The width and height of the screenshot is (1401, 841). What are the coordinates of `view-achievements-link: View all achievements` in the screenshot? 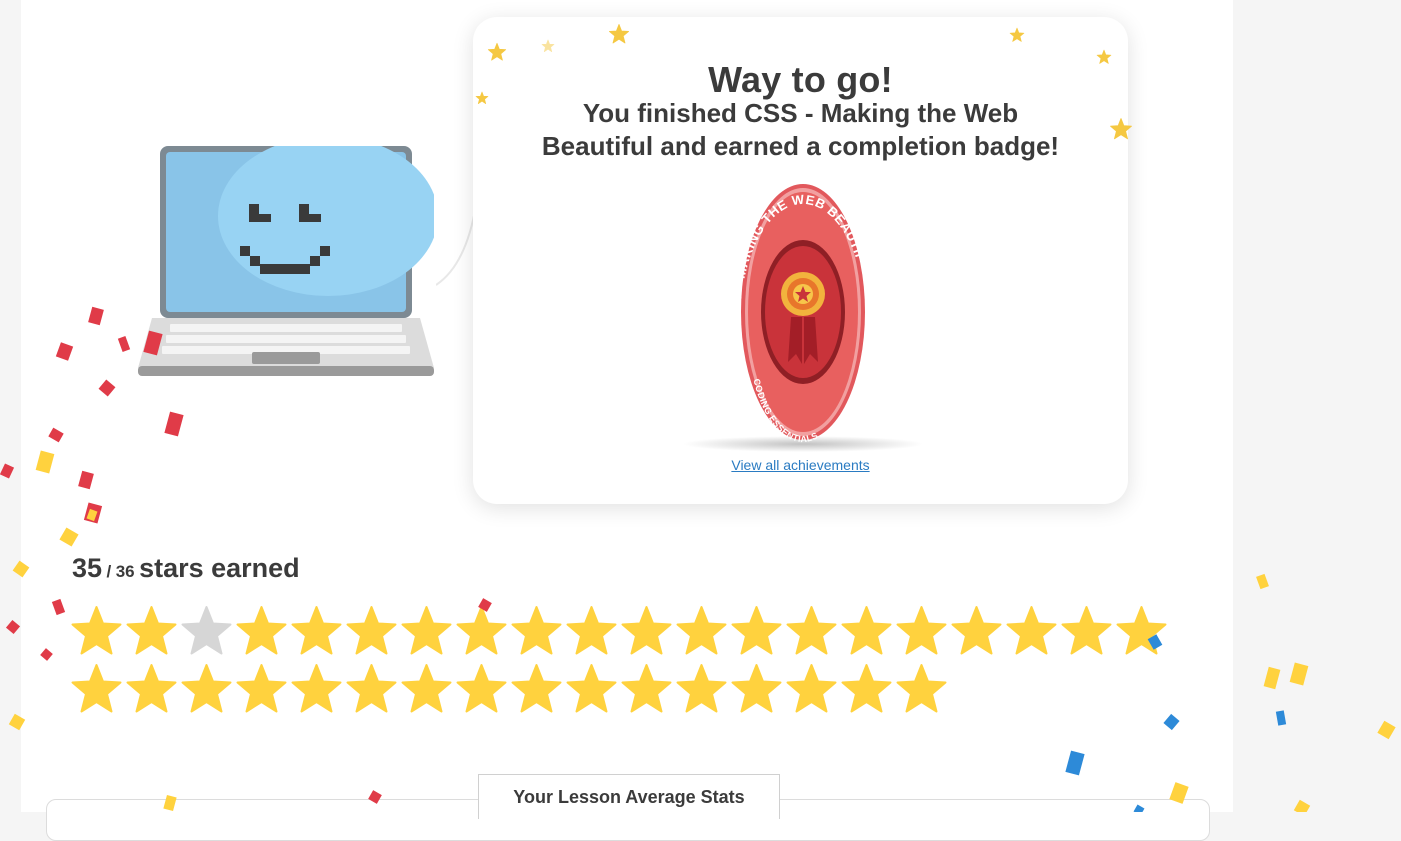 It's located at (800, 465).